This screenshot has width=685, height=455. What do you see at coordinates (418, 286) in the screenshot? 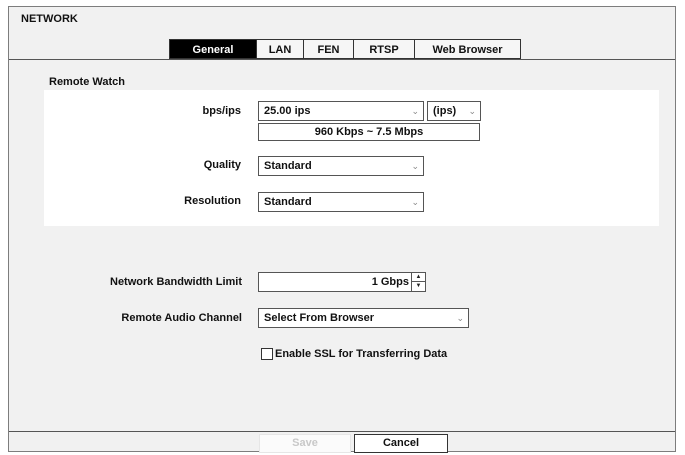
I see `arrow-down-icon: ▼` at bounding box center [418, 286].